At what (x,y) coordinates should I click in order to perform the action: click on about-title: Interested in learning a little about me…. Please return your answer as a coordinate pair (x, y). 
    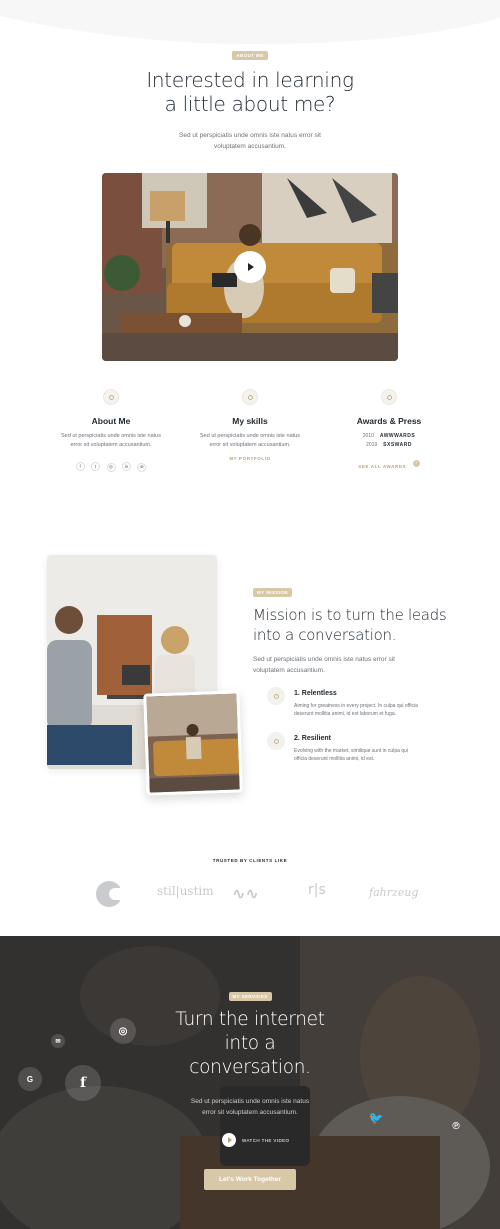
    Looking at the image, I should click on (250, 92).